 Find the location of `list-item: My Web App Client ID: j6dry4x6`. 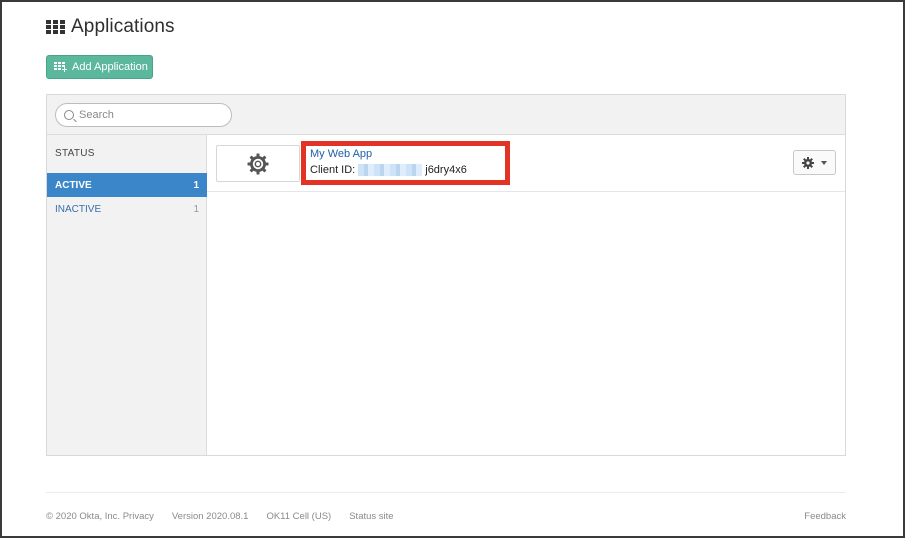

list-item: My Web App Client ID: j6dry4x6 is located at coordinates (526, 163).